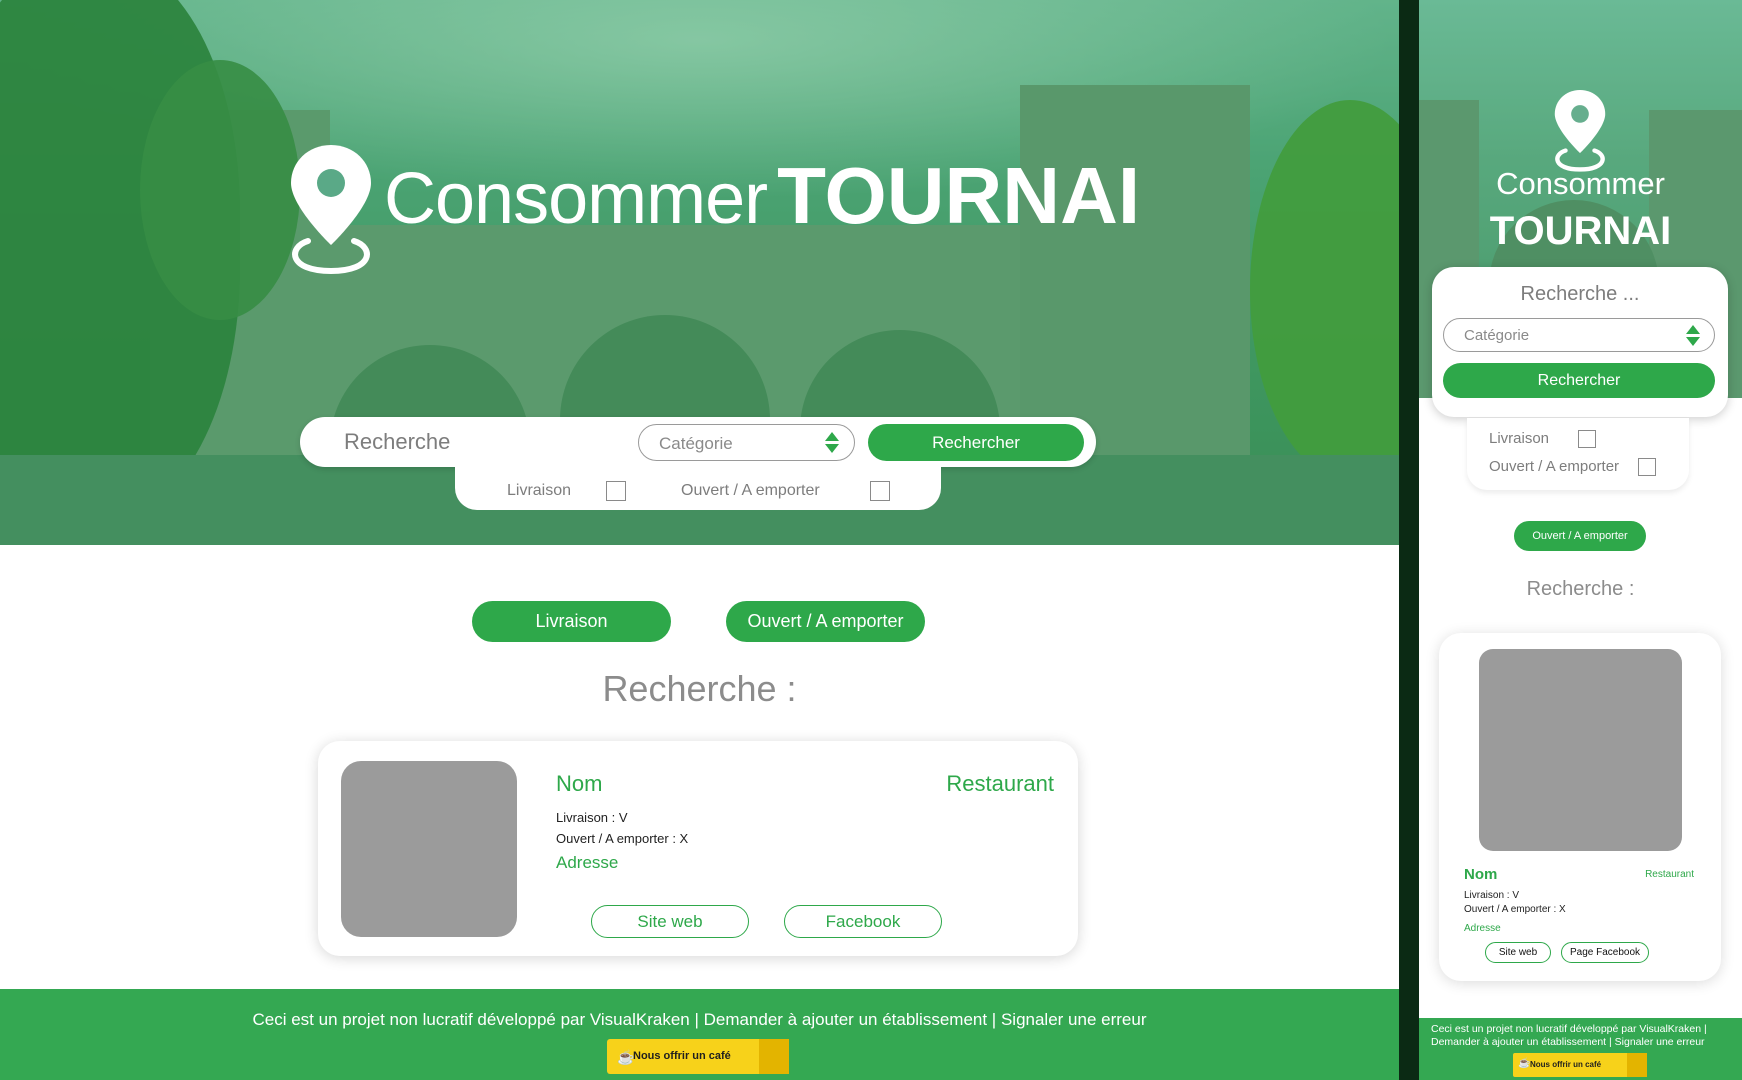 The width and height of the screenshot is (1742, 1080). I want to click on mobile-brand-bold: TOURNAI, so click(1580, 231).